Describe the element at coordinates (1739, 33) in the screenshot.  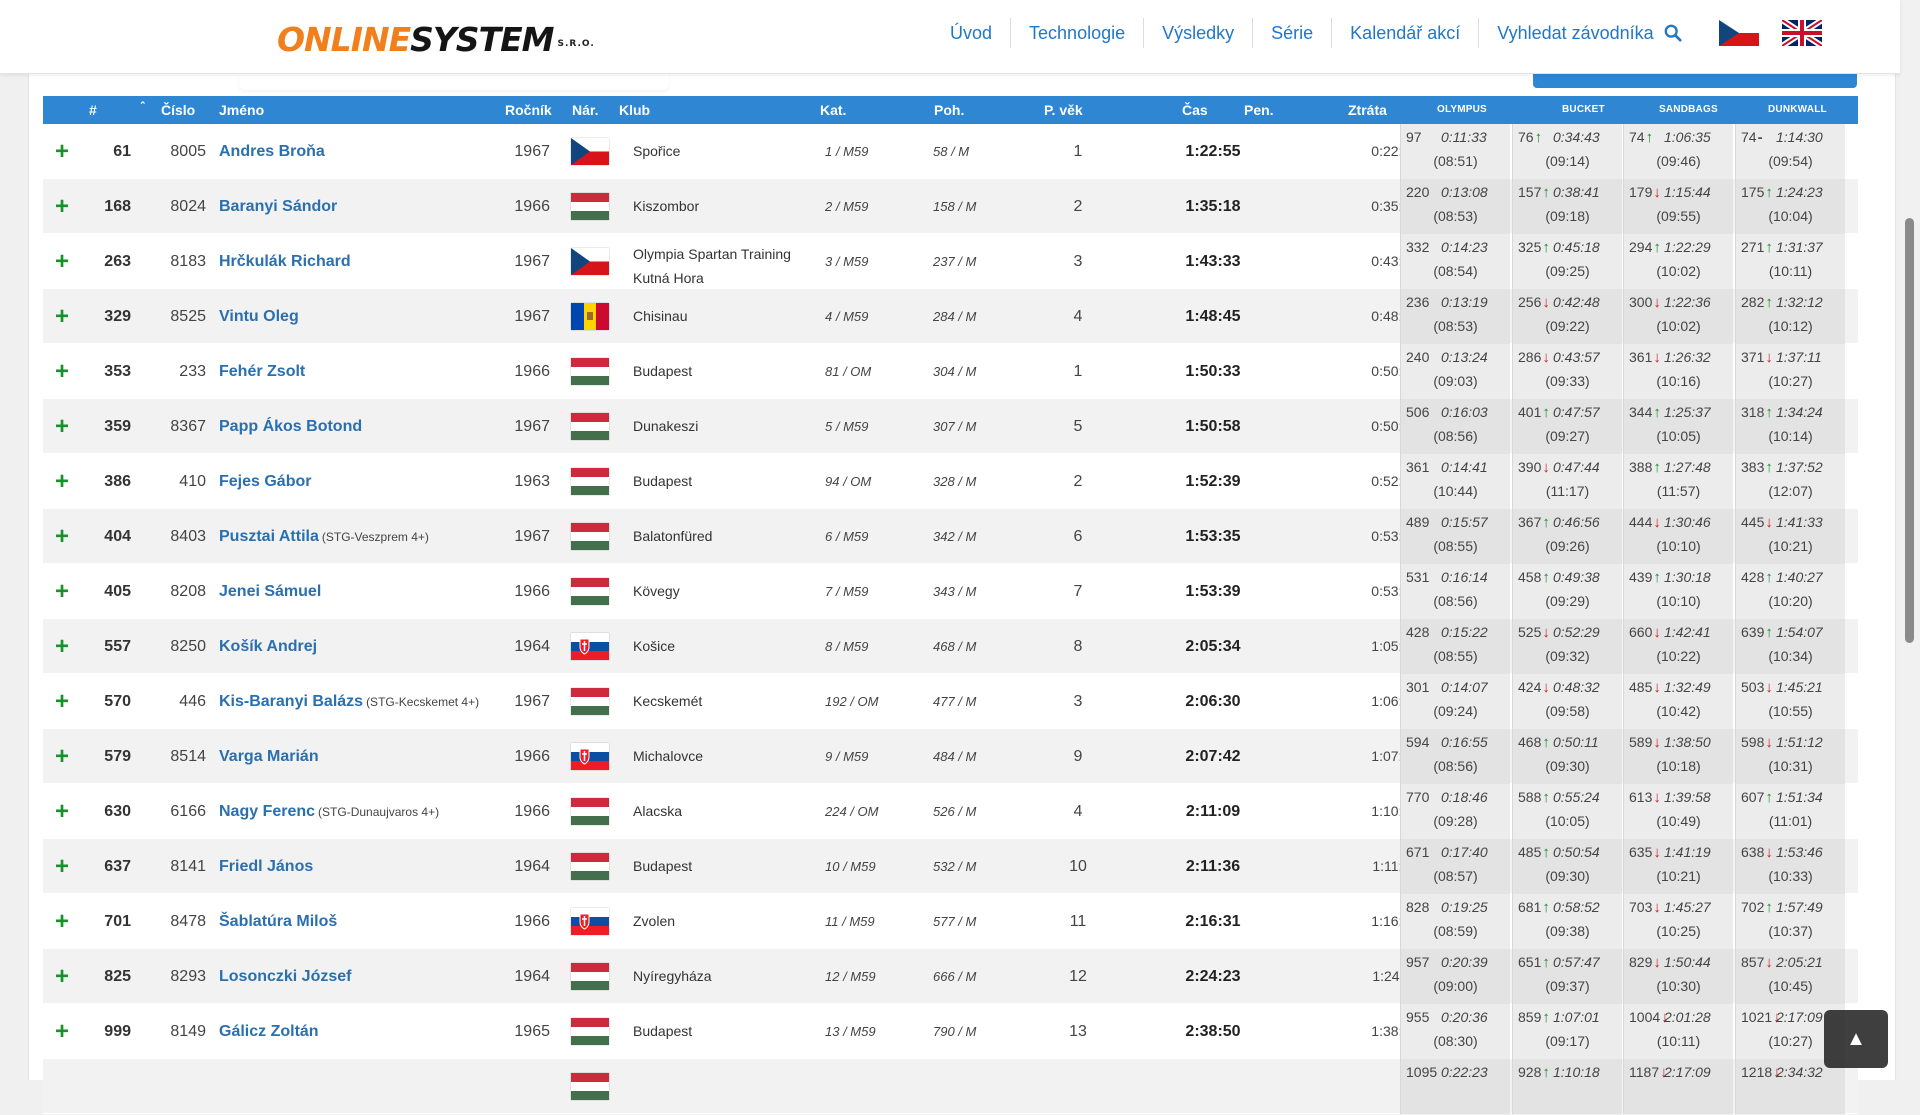
I see `flag-cz-icon` at that location.